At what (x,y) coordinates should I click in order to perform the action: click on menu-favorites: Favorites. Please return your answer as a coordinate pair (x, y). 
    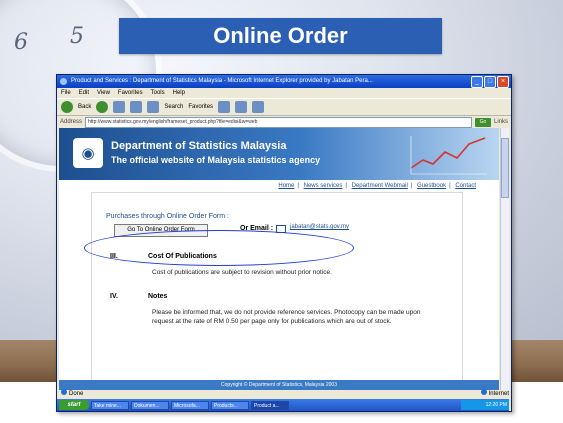
    Looking at the image, I should click on (130, 93).